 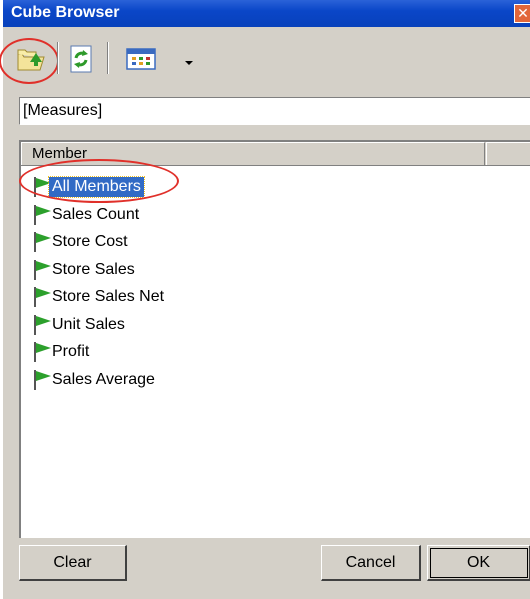 I want to click on path-field: [Measures], so click(x=274, y=111).